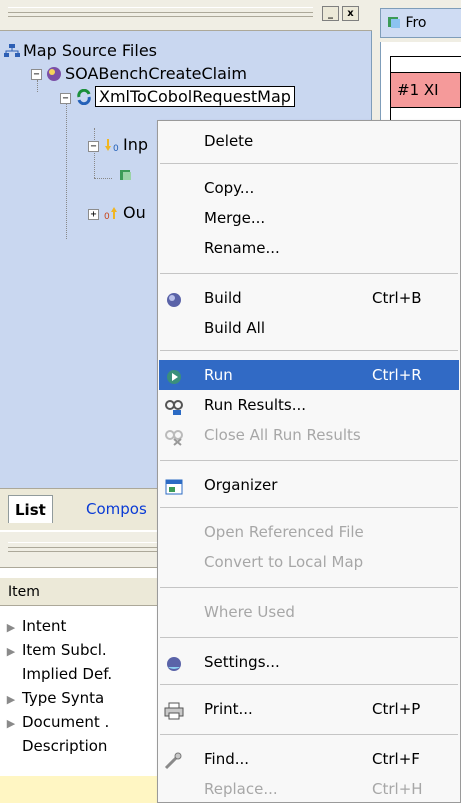 The width and height of the screenshot is (461, 803). Describe the element at coordinates (136, 144) in the screenshot. I see `input-label: Inp` at that location.